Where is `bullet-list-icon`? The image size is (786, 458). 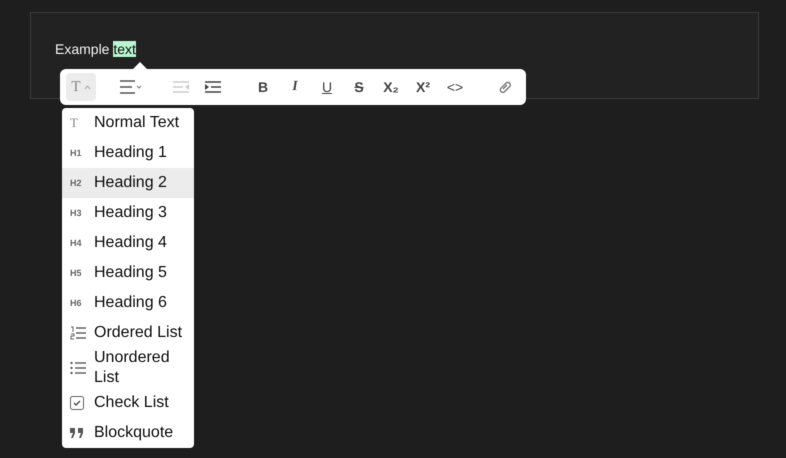 bullet-list-icon is located at coordinates (78, 368).